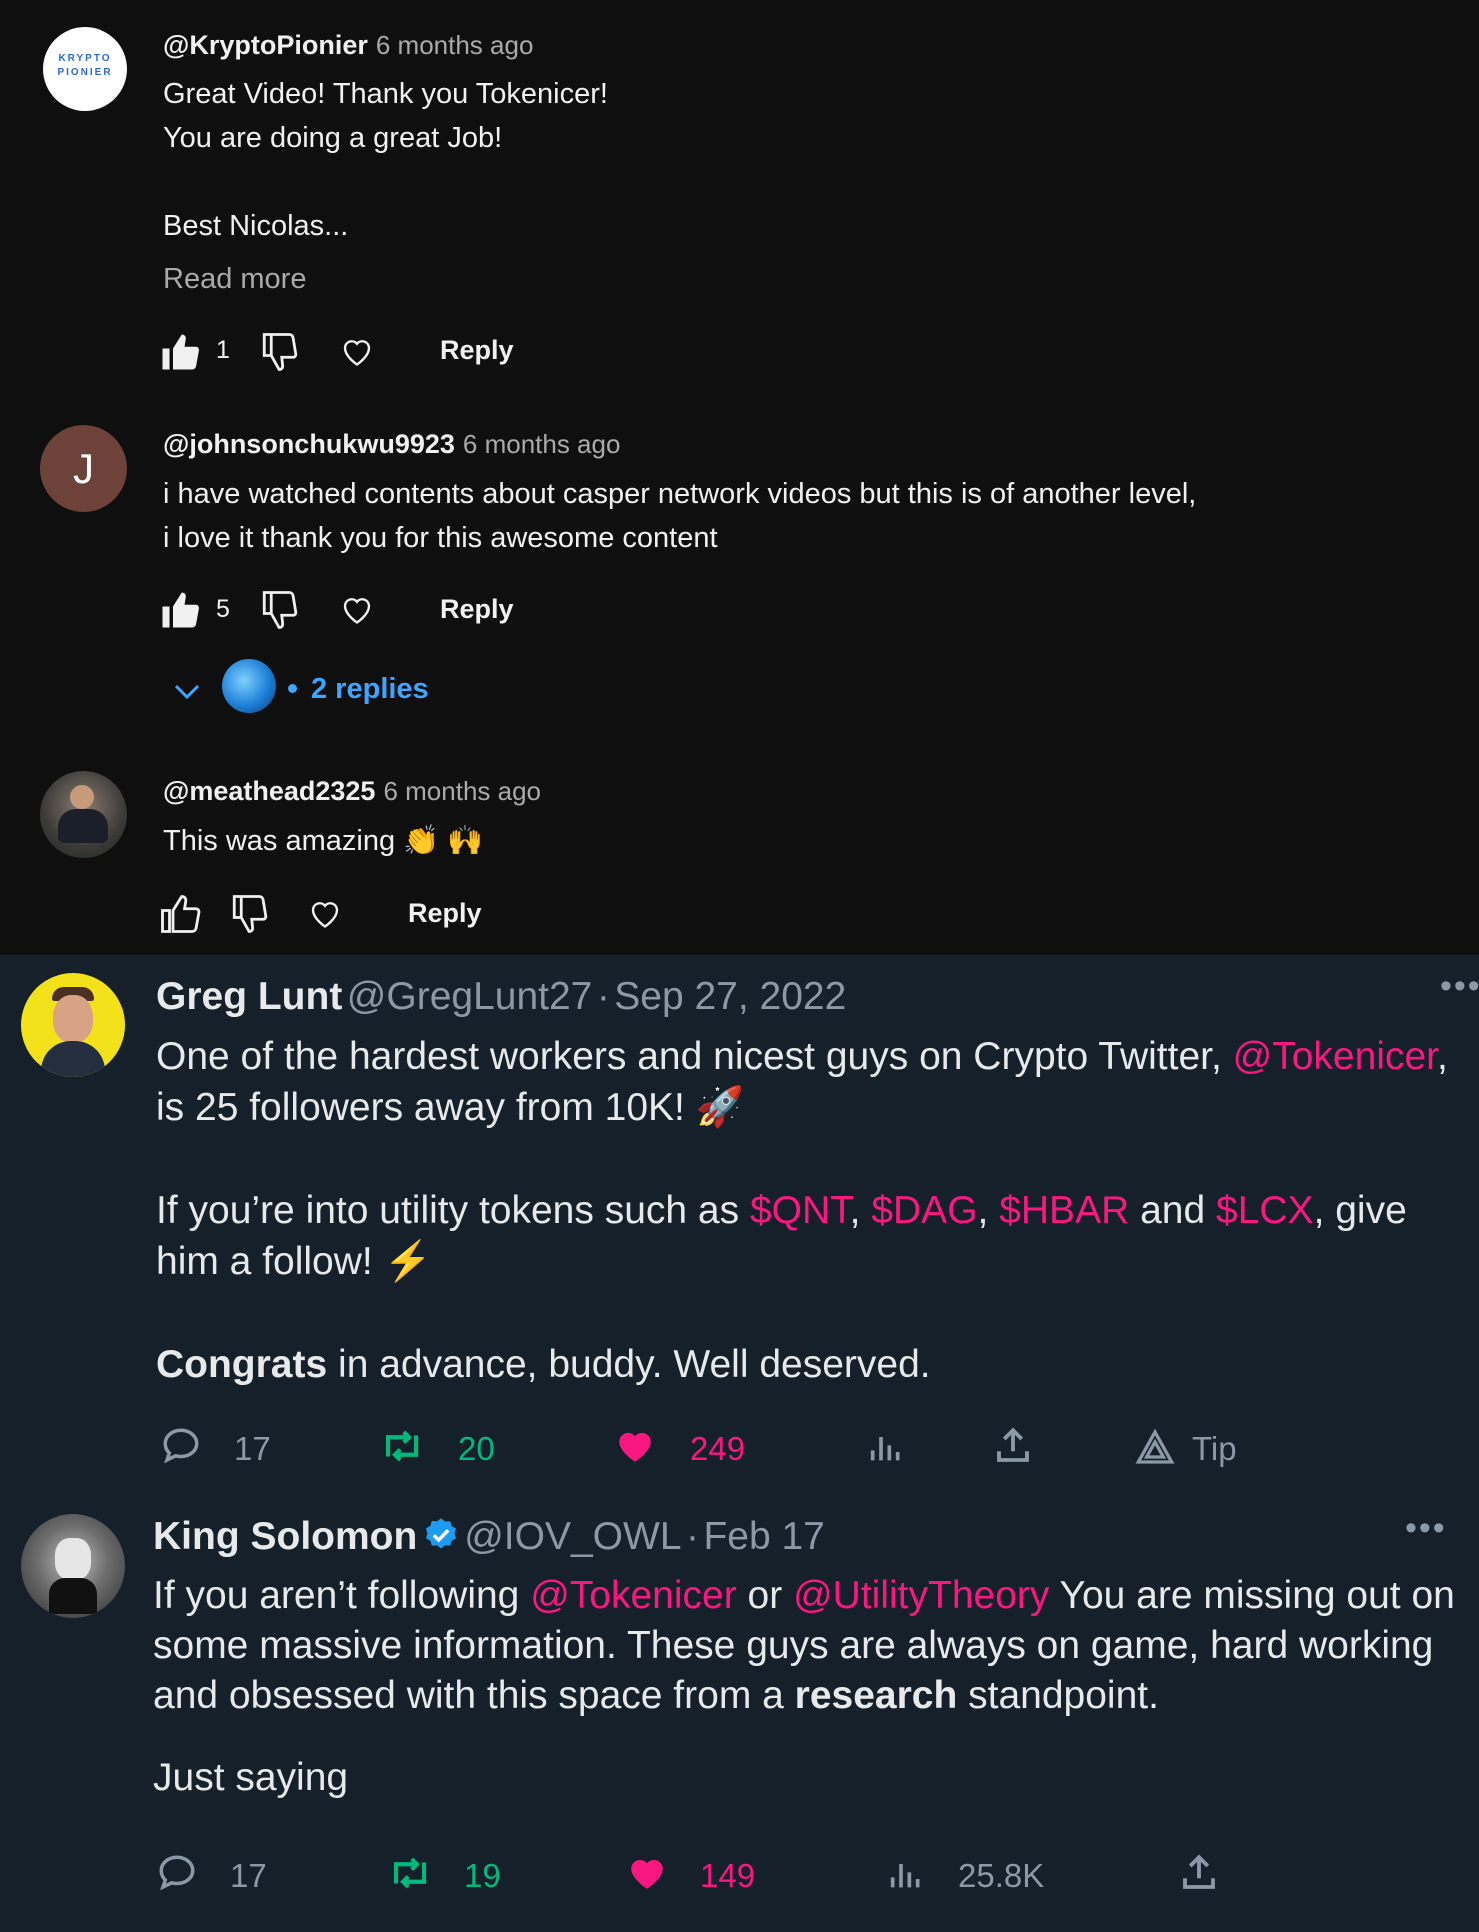 This screenshot has height=1932, width=1479. What do you see at coordinates (385, 94) in the screenshot?
I see `comment-text-line: Great Video! Thank you Tokenicer!` at bounding box center [385, 94].